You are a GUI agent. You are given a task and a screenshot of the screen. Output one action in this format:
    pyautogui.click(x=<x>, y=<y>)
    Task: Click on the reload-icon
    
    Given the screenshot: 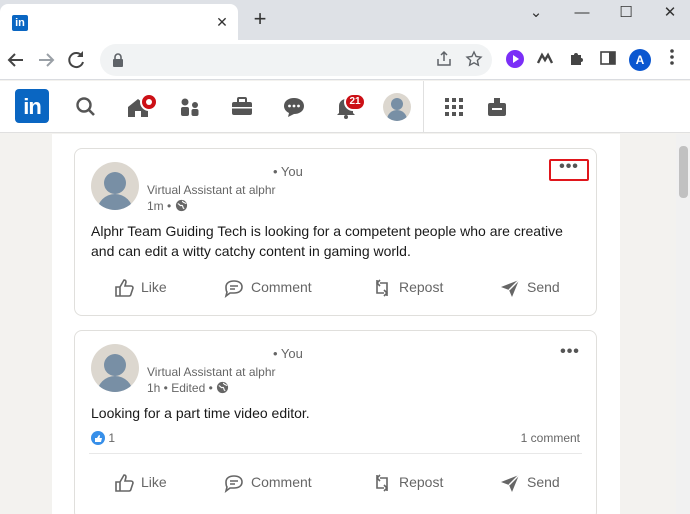 What is the action you would take?
    pyautogui.click(x=76, y=60)
    